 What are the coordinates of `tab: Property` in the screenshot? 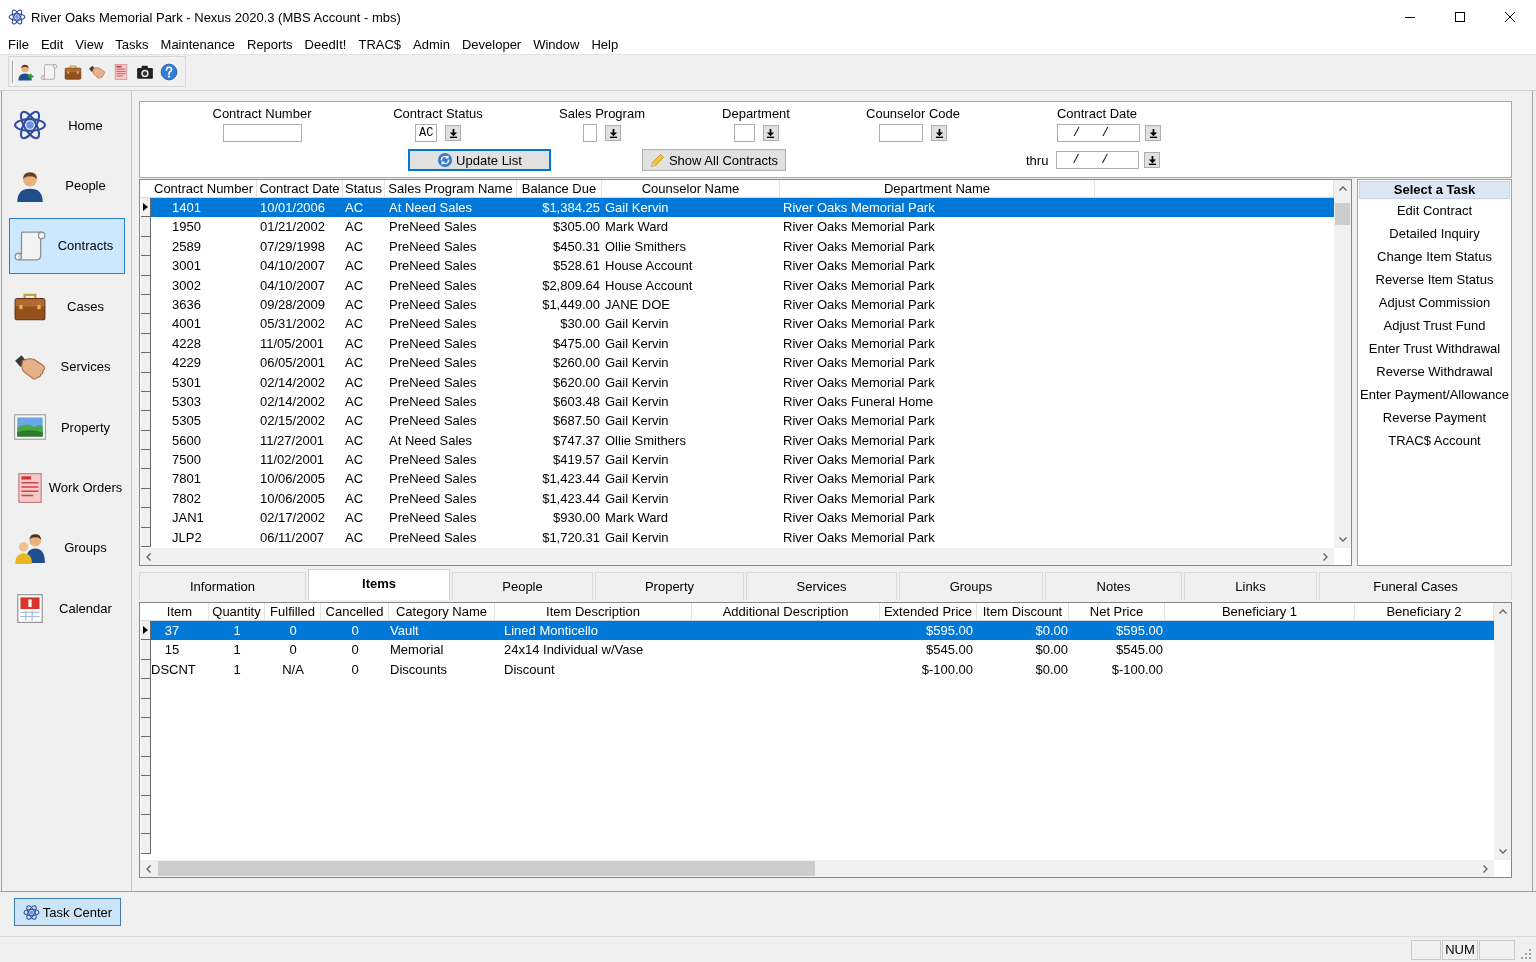 It's located at (669, 586).